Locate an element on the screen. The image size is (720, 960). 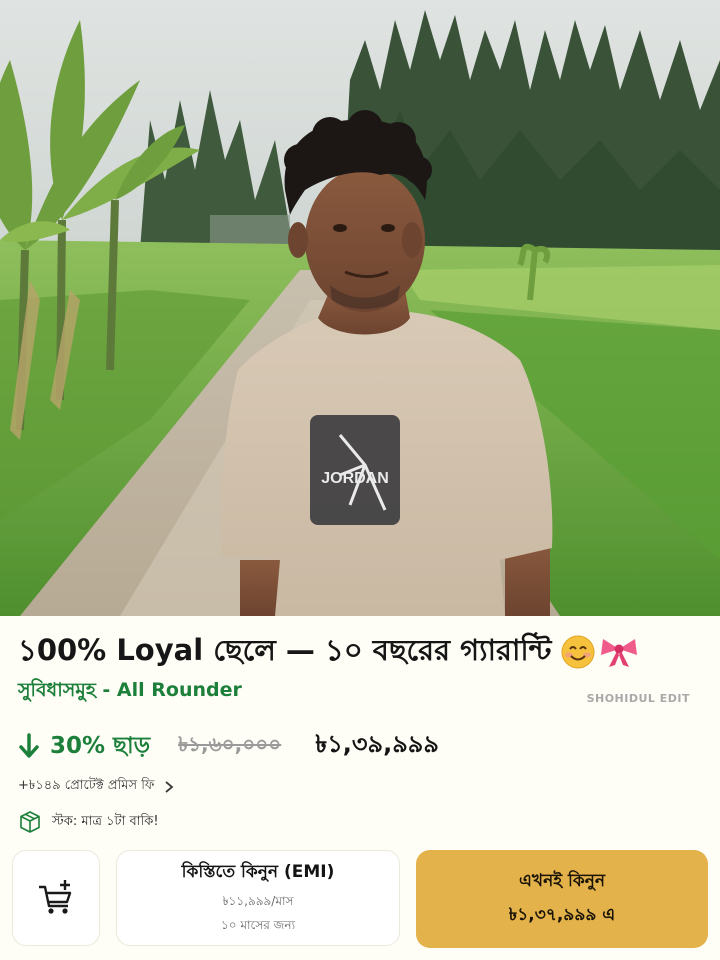
protect-fee-text: +৳১৪৯ প্রোটেক্ট প্রমিস ফি is located at coordinates (86, 785).